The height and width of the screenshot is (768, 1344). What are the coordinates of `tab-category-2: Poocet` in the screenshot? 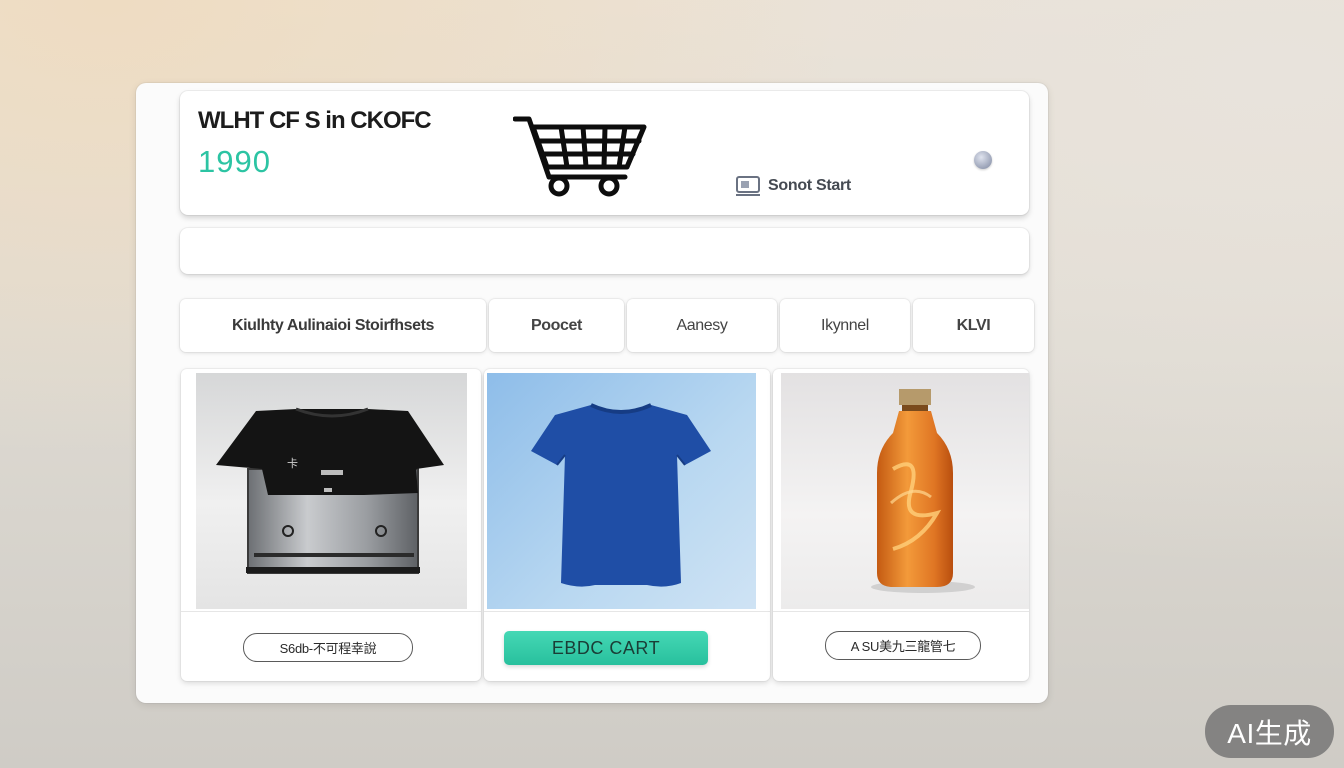 It's located at (556, 325).